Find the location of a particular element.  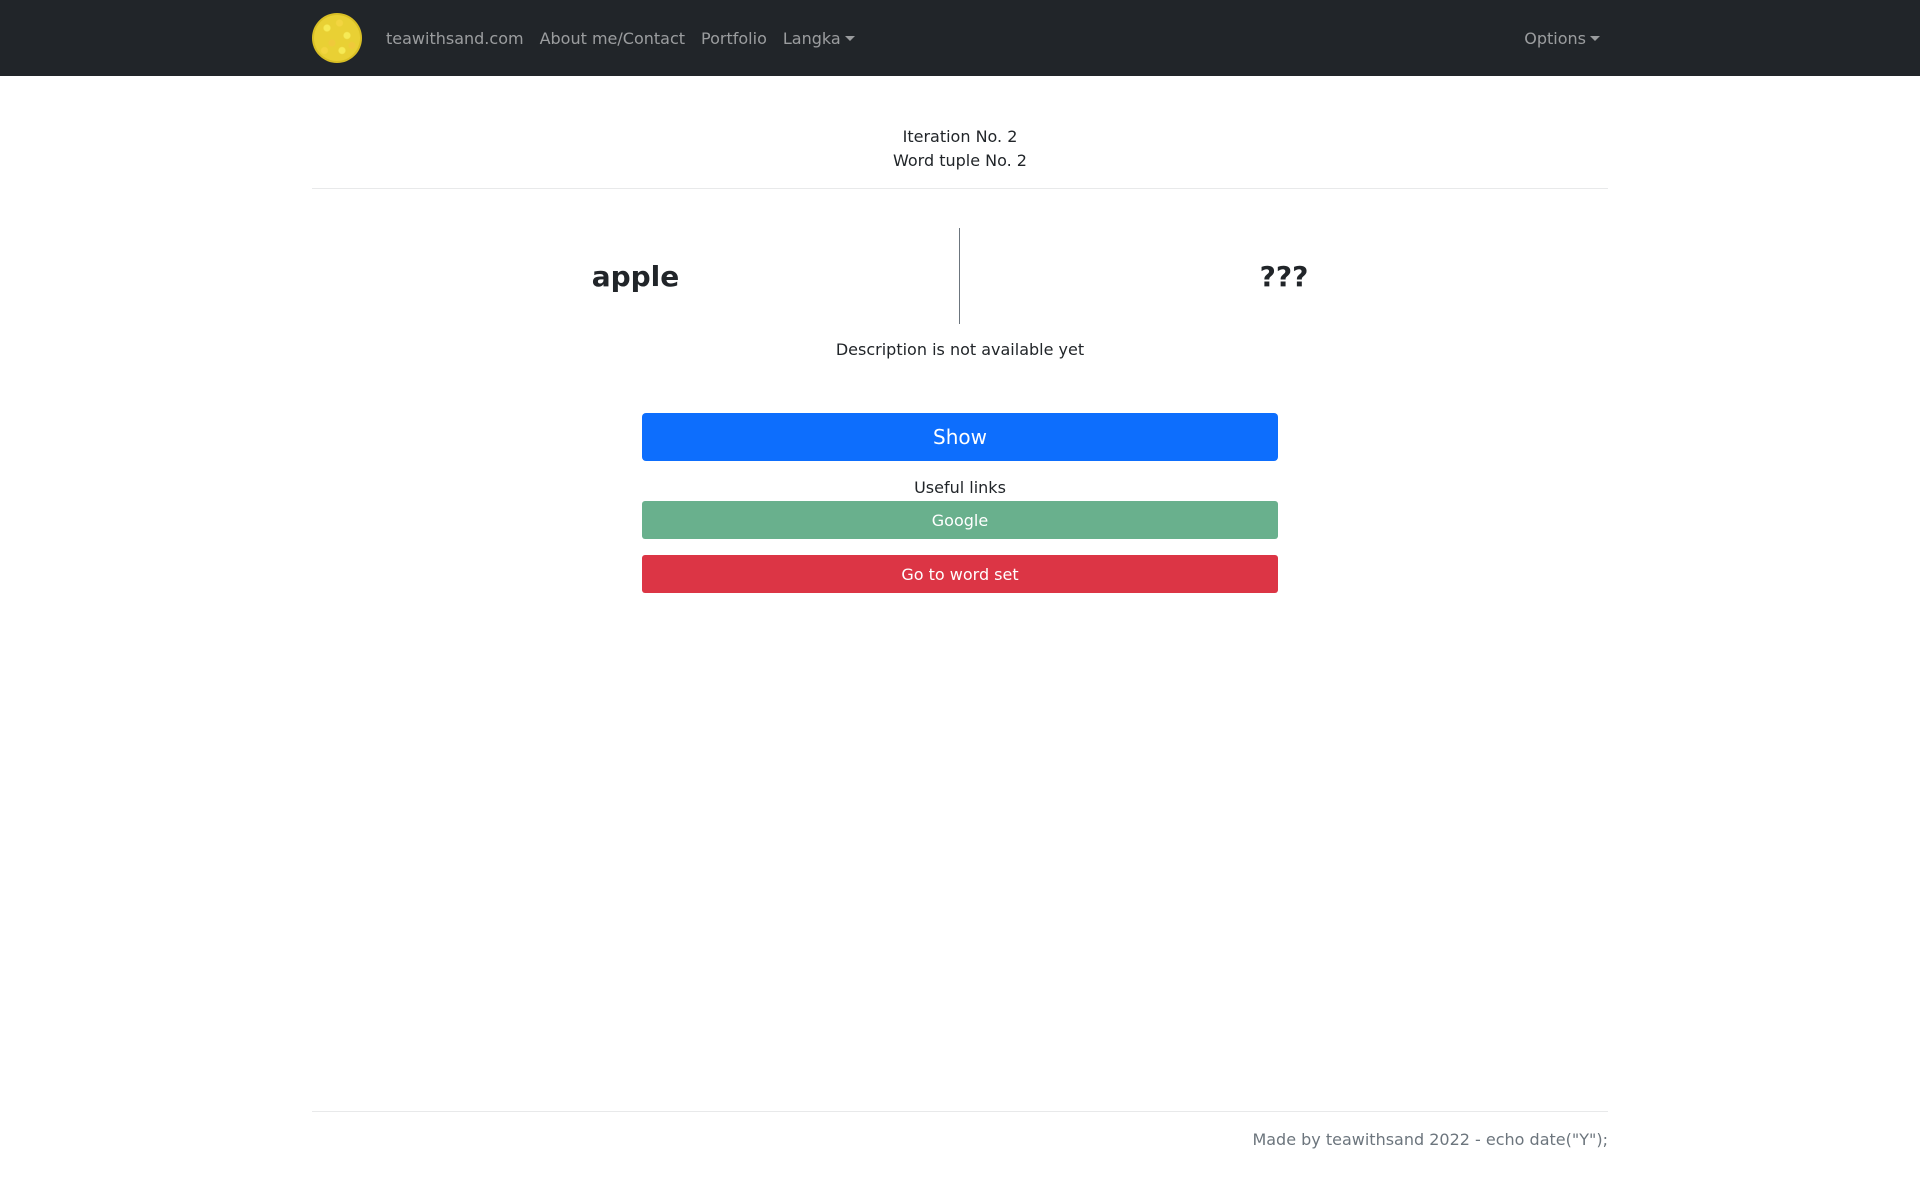

grapefruit-logo-icon is located at coordinates (337, 38).